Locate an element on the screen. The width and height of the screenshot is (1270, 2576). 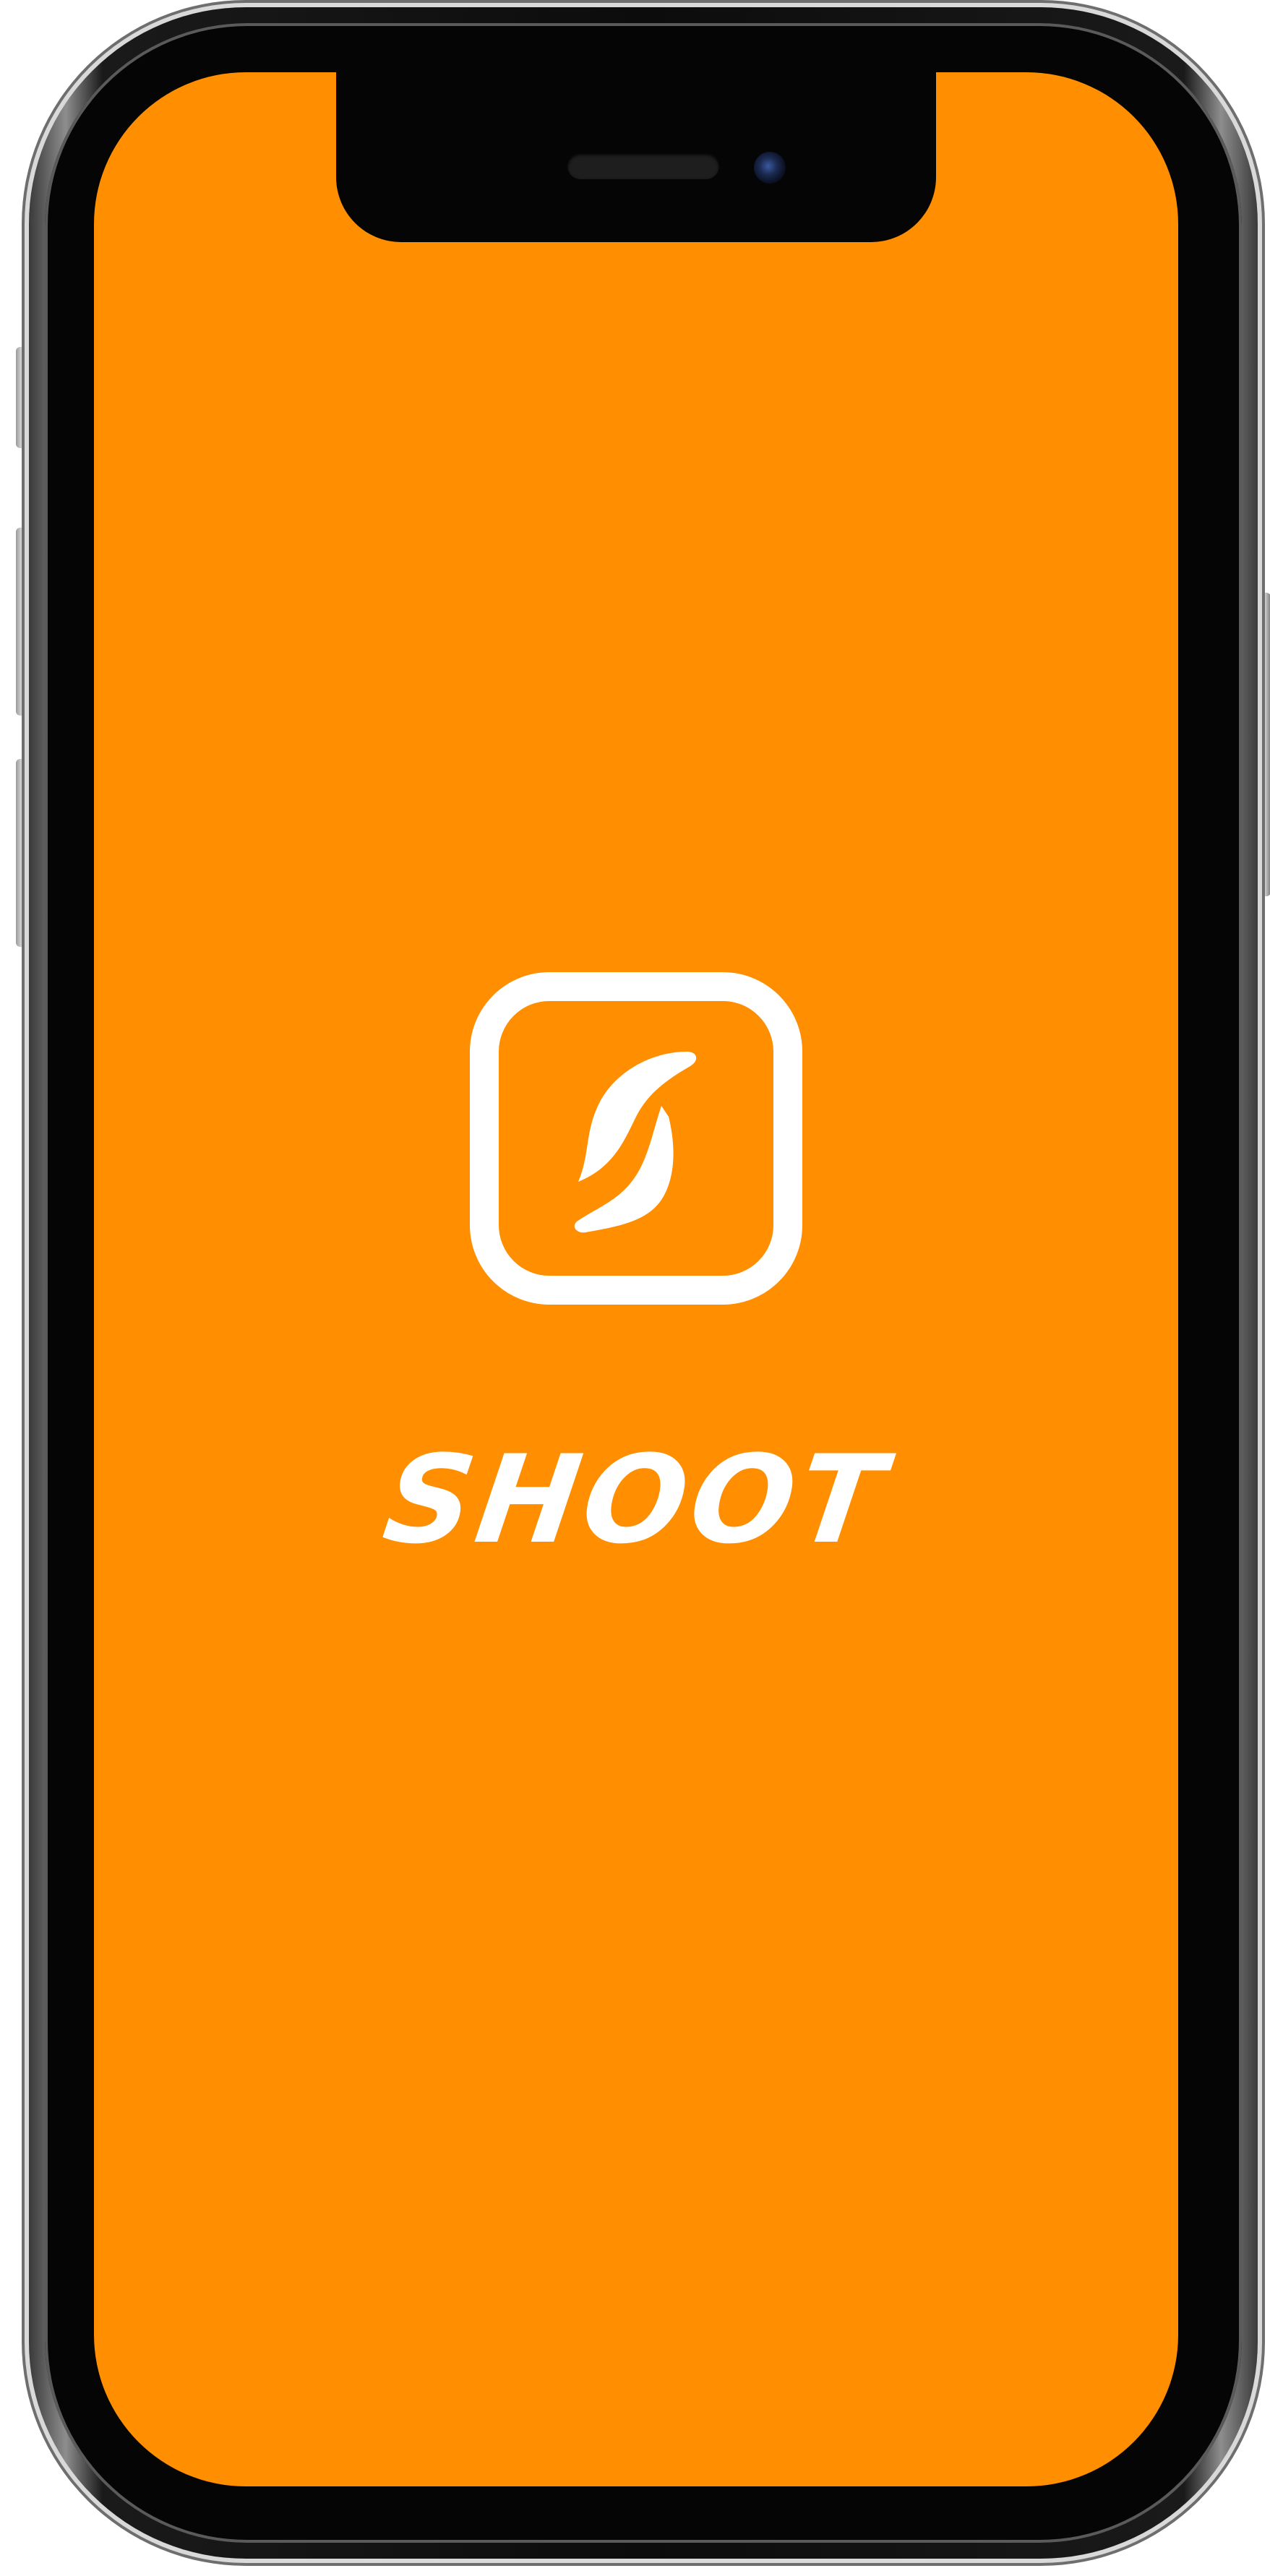
volume-up-button is located at coordinates (23, 622).